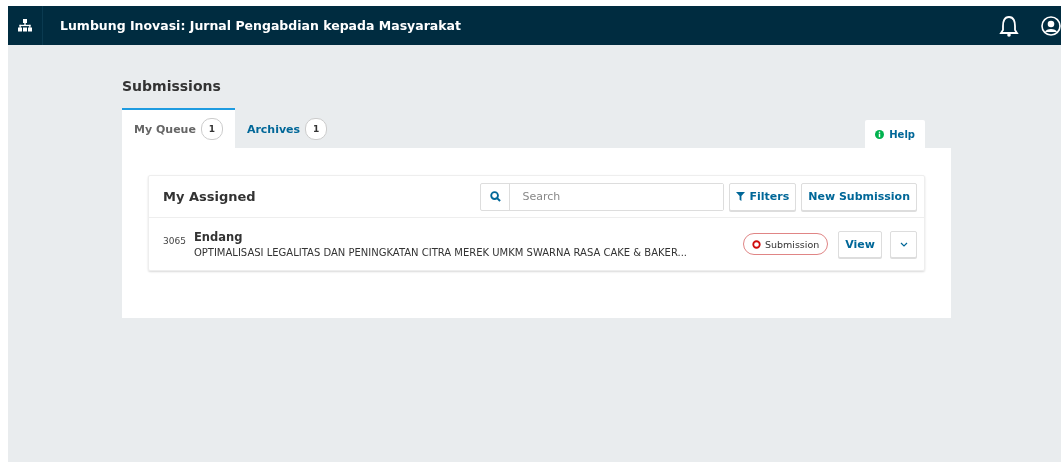 The image size is (1061, 462). What do you see at coordinates (895, 134) in the screenshot?
I see `help-button: Help` at bounding box center [895, 134].